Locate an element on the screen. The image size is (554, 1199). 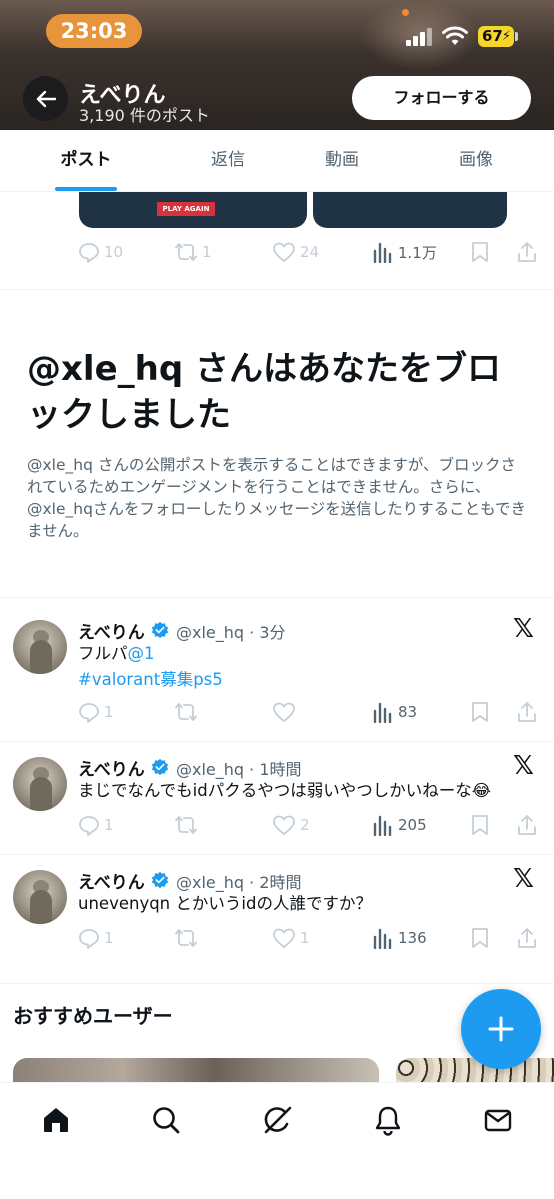
view-count: 205 is located at coordinates (412, 825).